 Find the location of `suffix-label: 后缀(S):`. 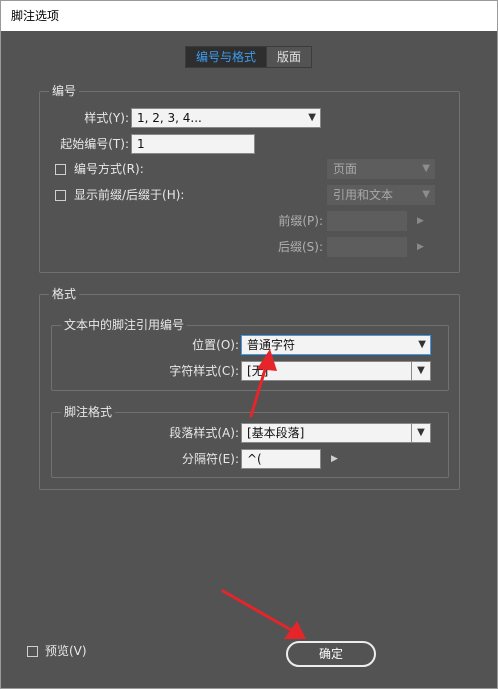

suffix-label: 后缀(S): is located at coordinates (300, 247).